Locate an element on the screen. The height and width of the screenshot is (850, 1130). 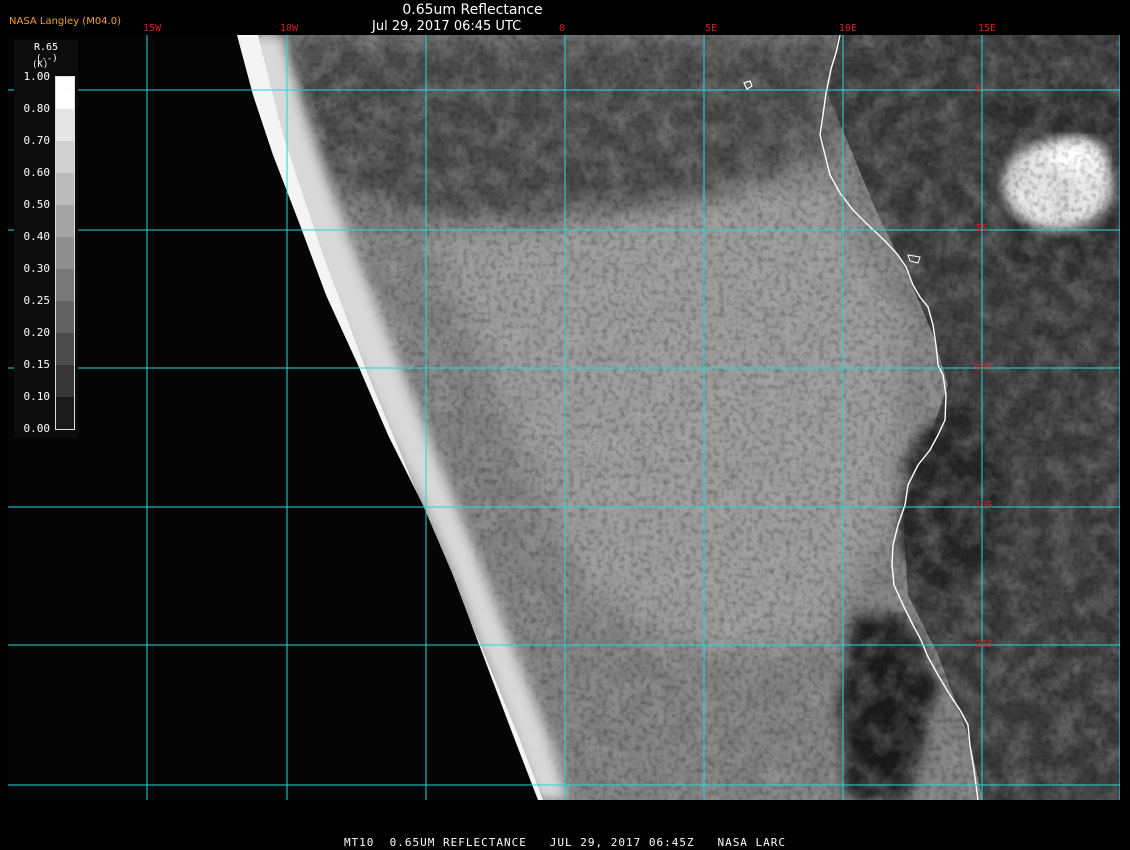
image-timestamp: Jul 29, 2017 06:45 UTC is located at coordinates (447, 26).